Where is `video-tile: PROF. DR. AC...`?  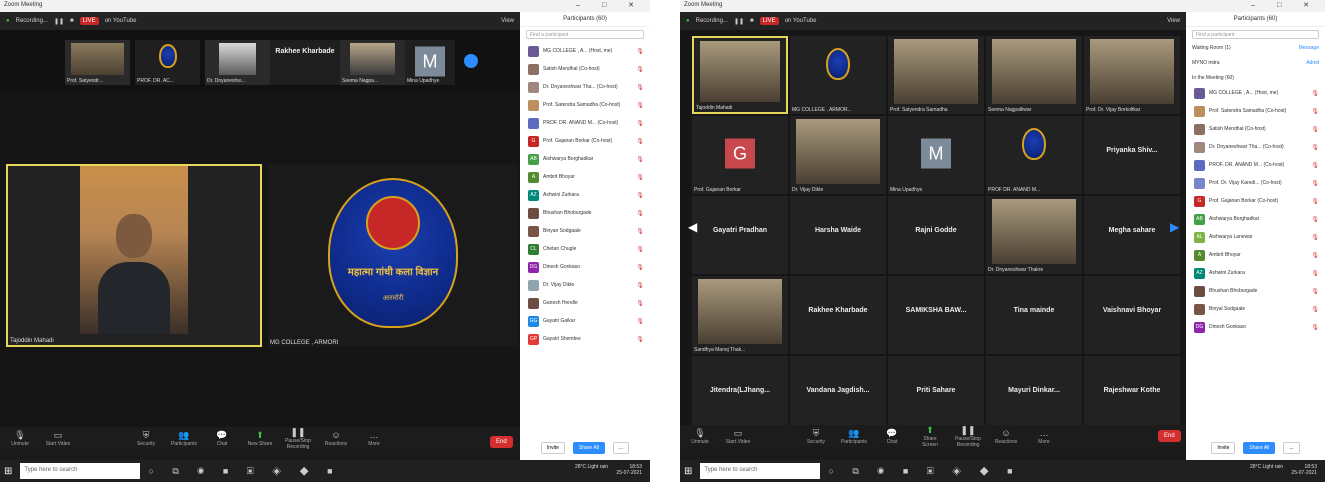 video-tile: PROF. DR. AC... is located at coordinates (167, 62).